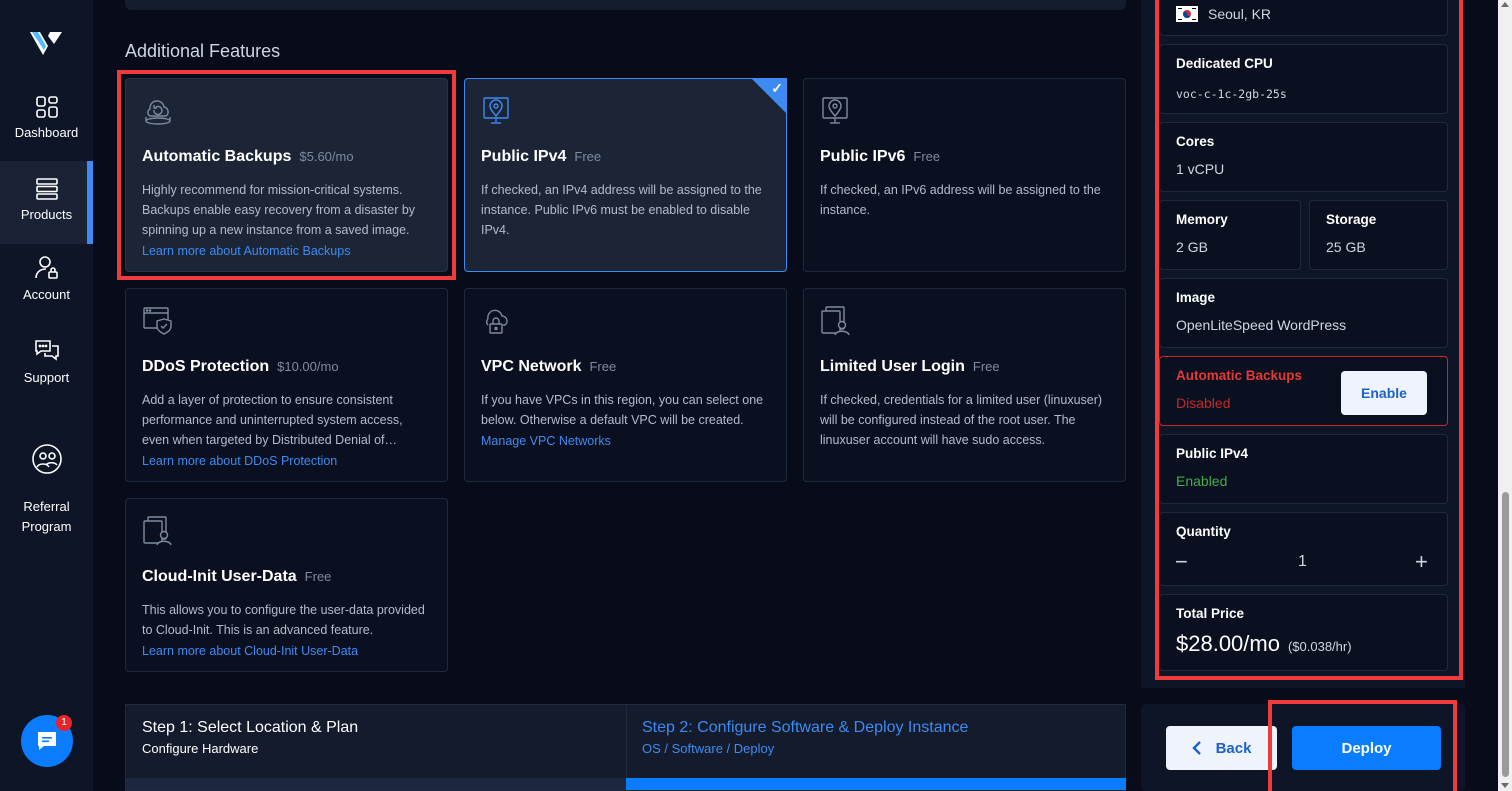  Describe the element at coordinates (1378, 235) in the screenshot. I see `storage-box: Storage 25 GB` at that location.